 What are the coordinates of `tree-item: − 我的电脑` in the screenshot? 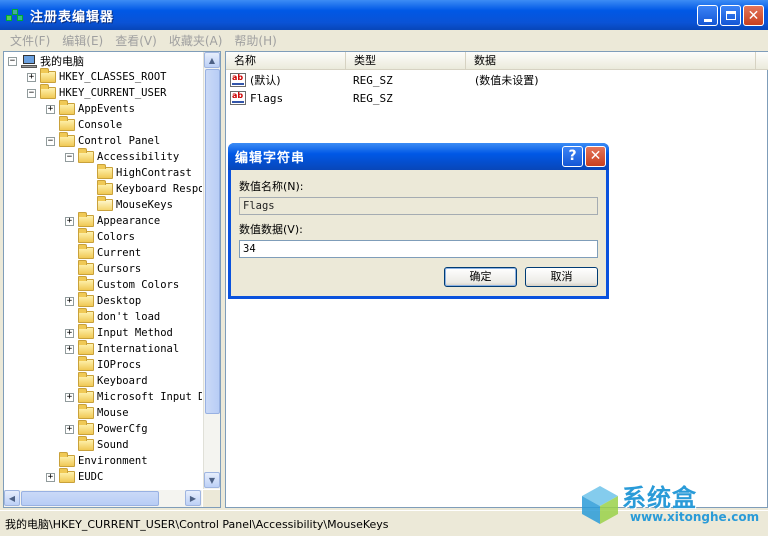 It's located at (46, 61).